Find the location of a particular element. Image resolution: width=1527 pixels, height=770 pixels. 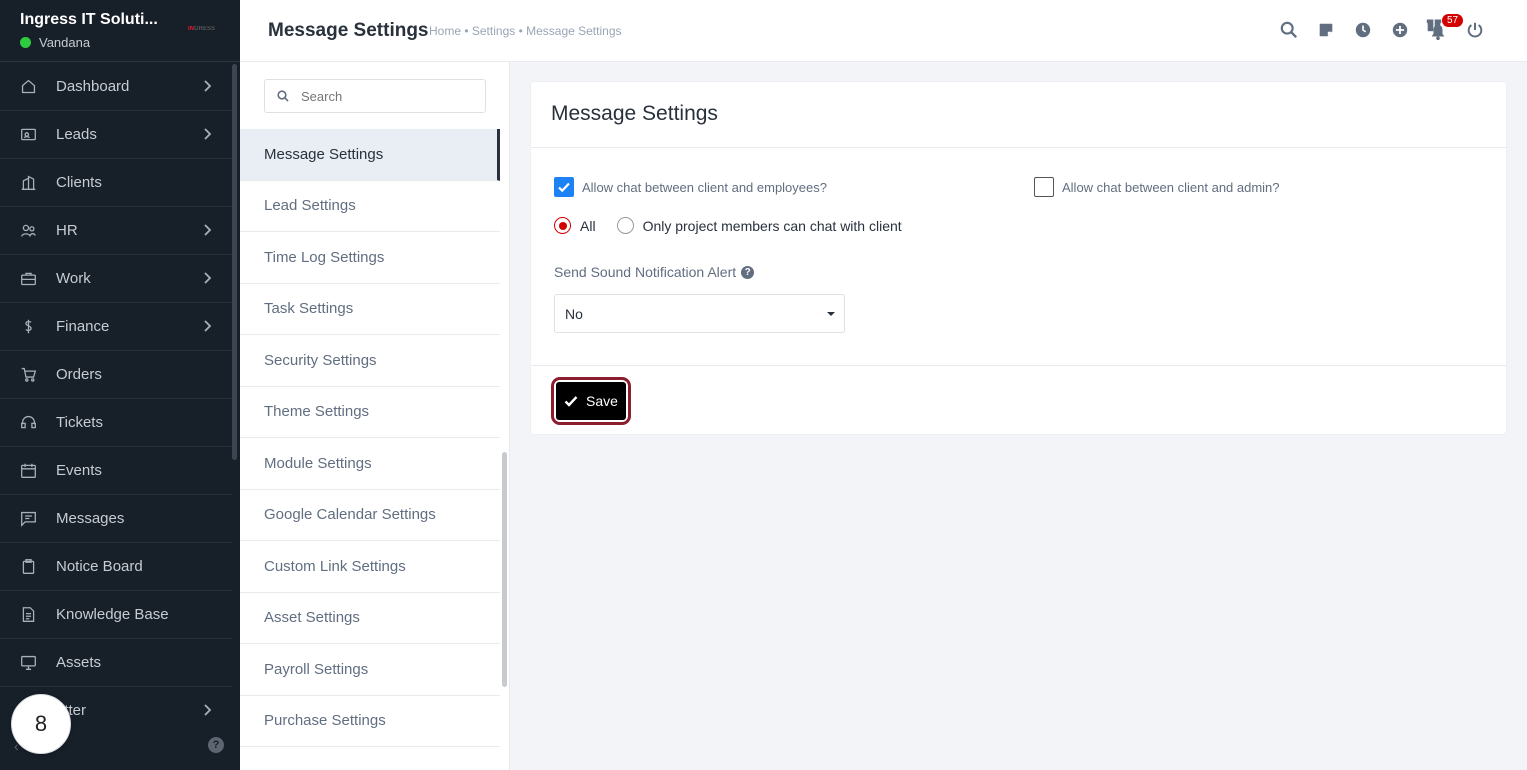

settings-menu-item-task-settings: Task Settings is located at coordinates (370, 309).